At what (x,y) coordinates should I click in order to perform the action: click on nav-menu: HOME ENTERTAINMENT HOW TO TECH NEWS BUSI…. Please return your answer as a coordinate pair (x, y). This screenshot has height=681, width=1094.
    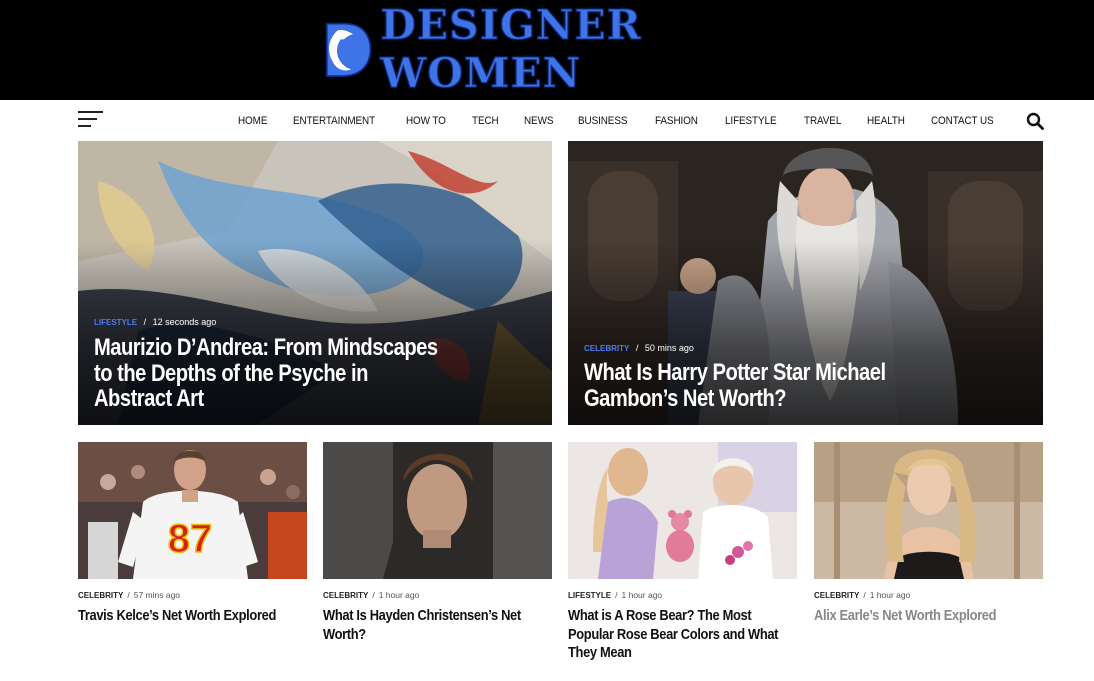
    Looking at the image, I should click on (630, 120).